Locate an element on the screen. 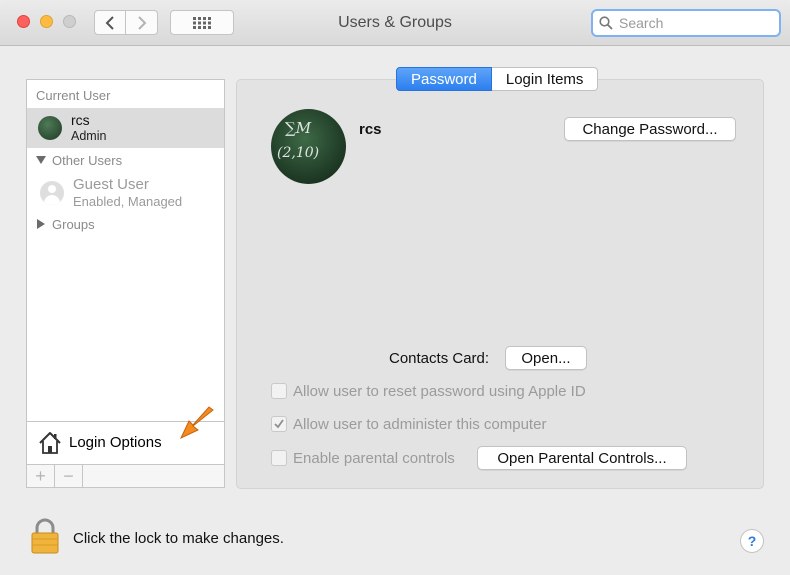  contacts-card-label: Contacts Card: is located at coordinates (439, 358).